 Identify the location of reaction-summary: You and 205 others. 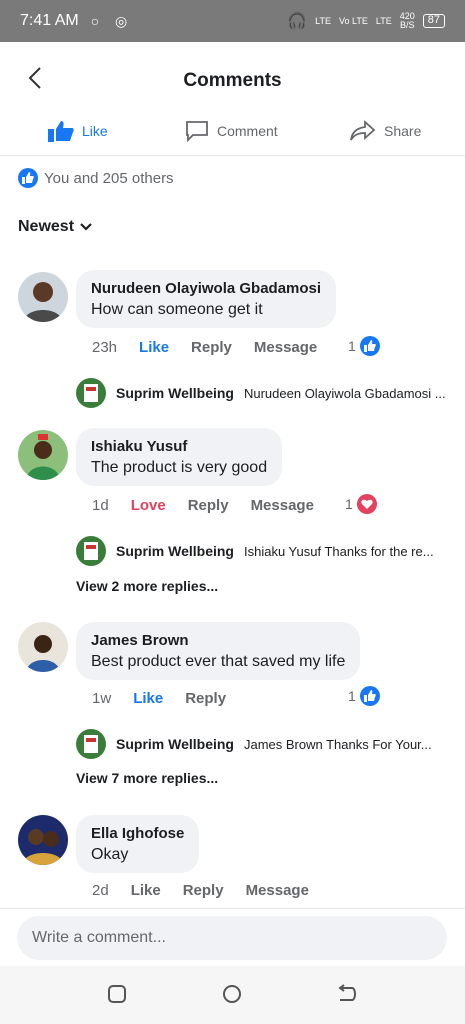
(96, 178).